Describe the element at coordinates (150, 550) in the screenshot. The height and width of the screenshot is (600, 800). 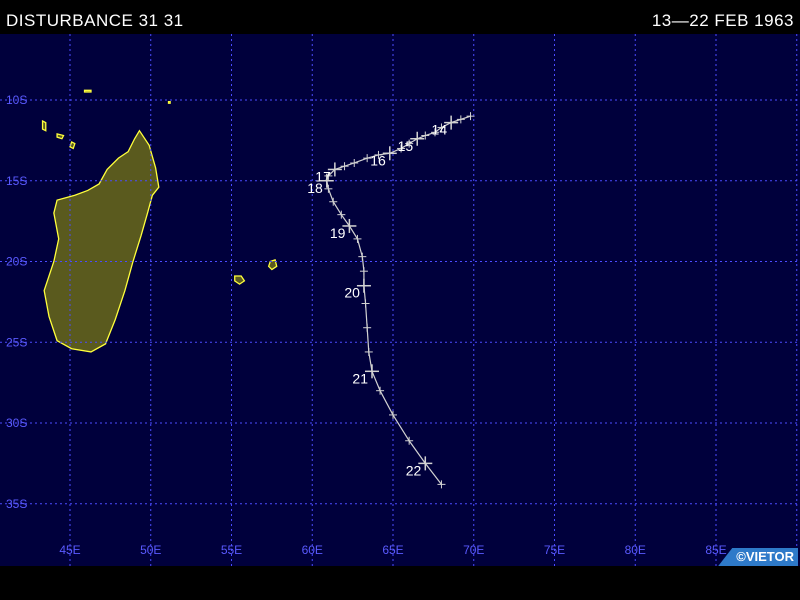
I see `lon-label: 50E` at that location.